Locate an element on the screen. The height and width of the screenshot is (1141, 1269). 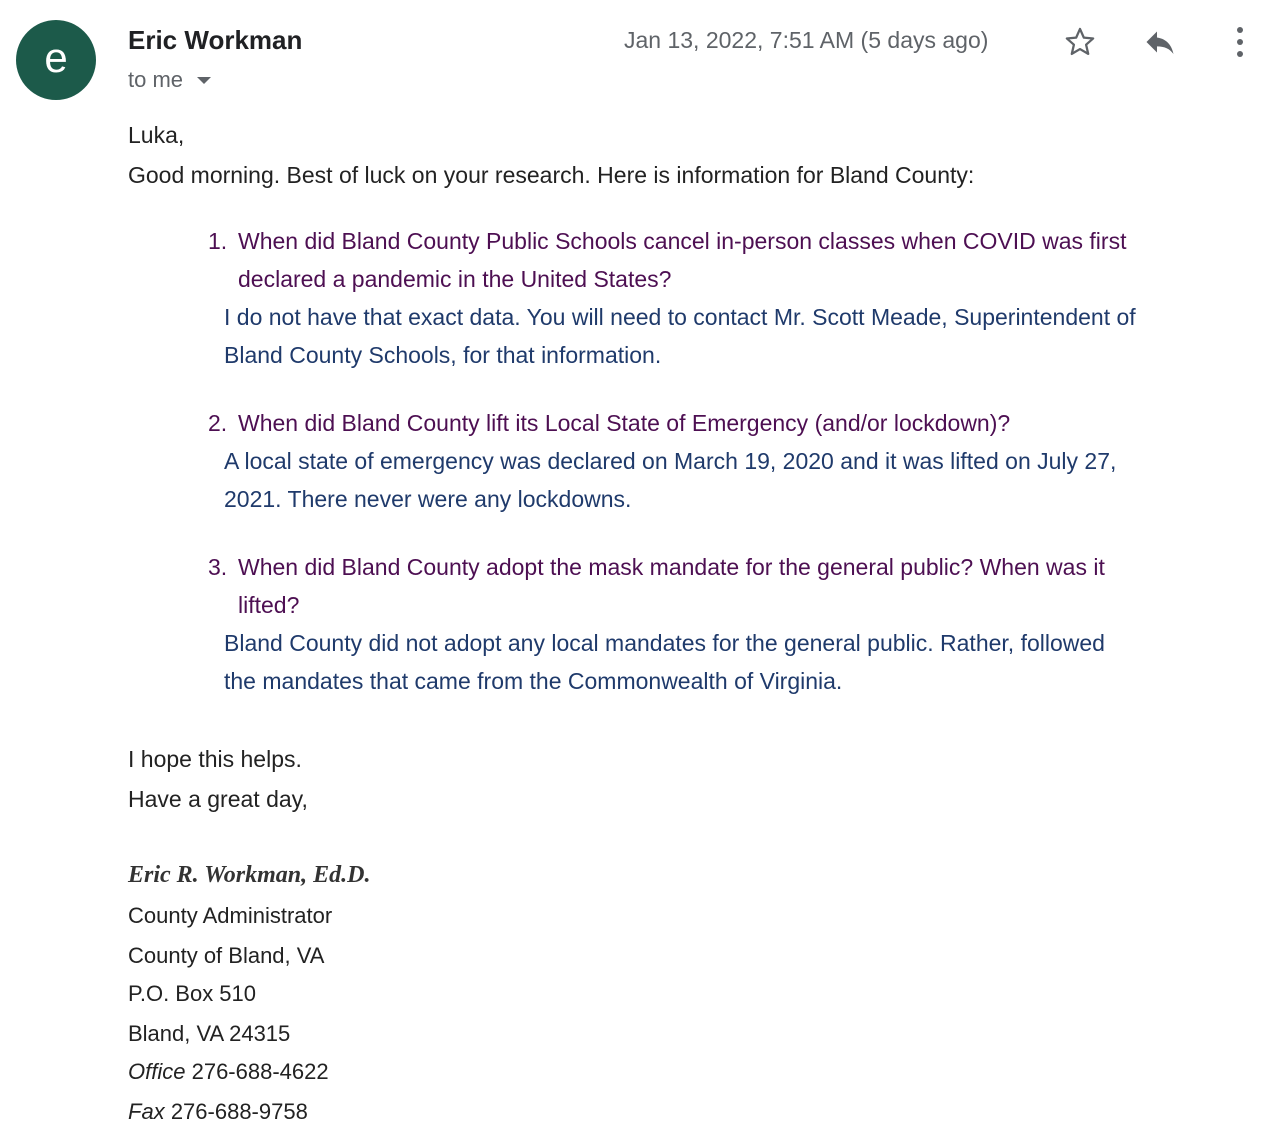
sender-avatar: e is located at coordinates (56, 60).